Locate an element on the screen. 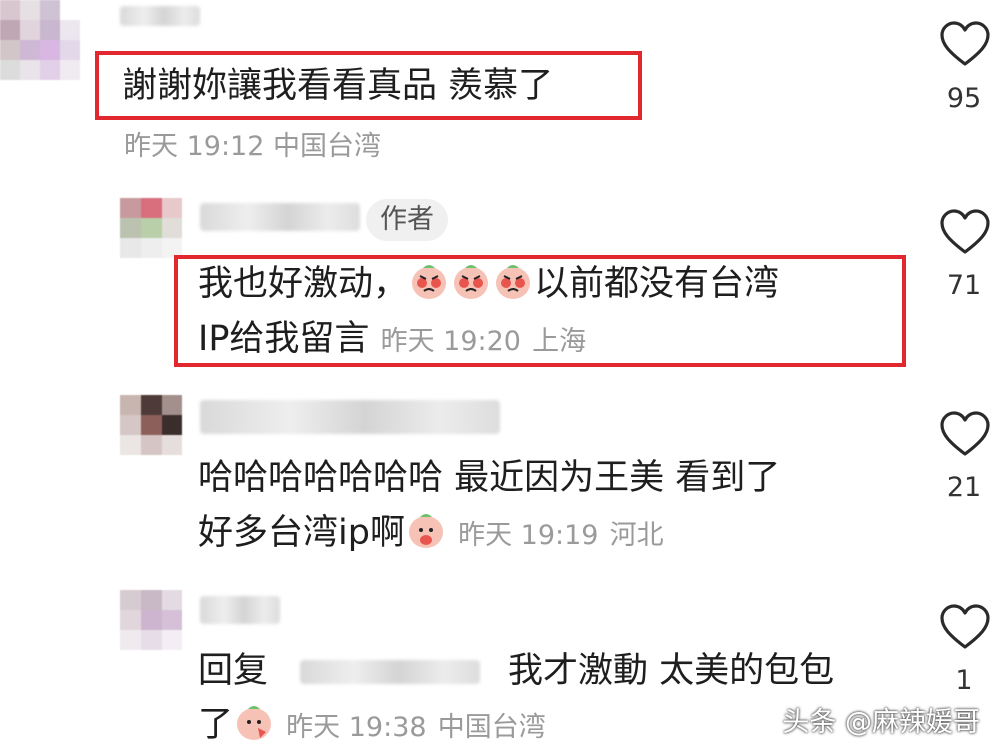 The width and height of the screenshot is (996, 753). comment-location: 河北 is located at coordinates (636, 535).